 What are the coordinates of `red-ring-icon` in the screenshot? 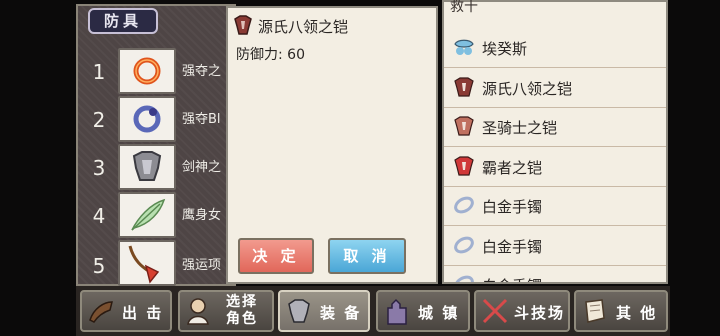 It's located at (147, 71).